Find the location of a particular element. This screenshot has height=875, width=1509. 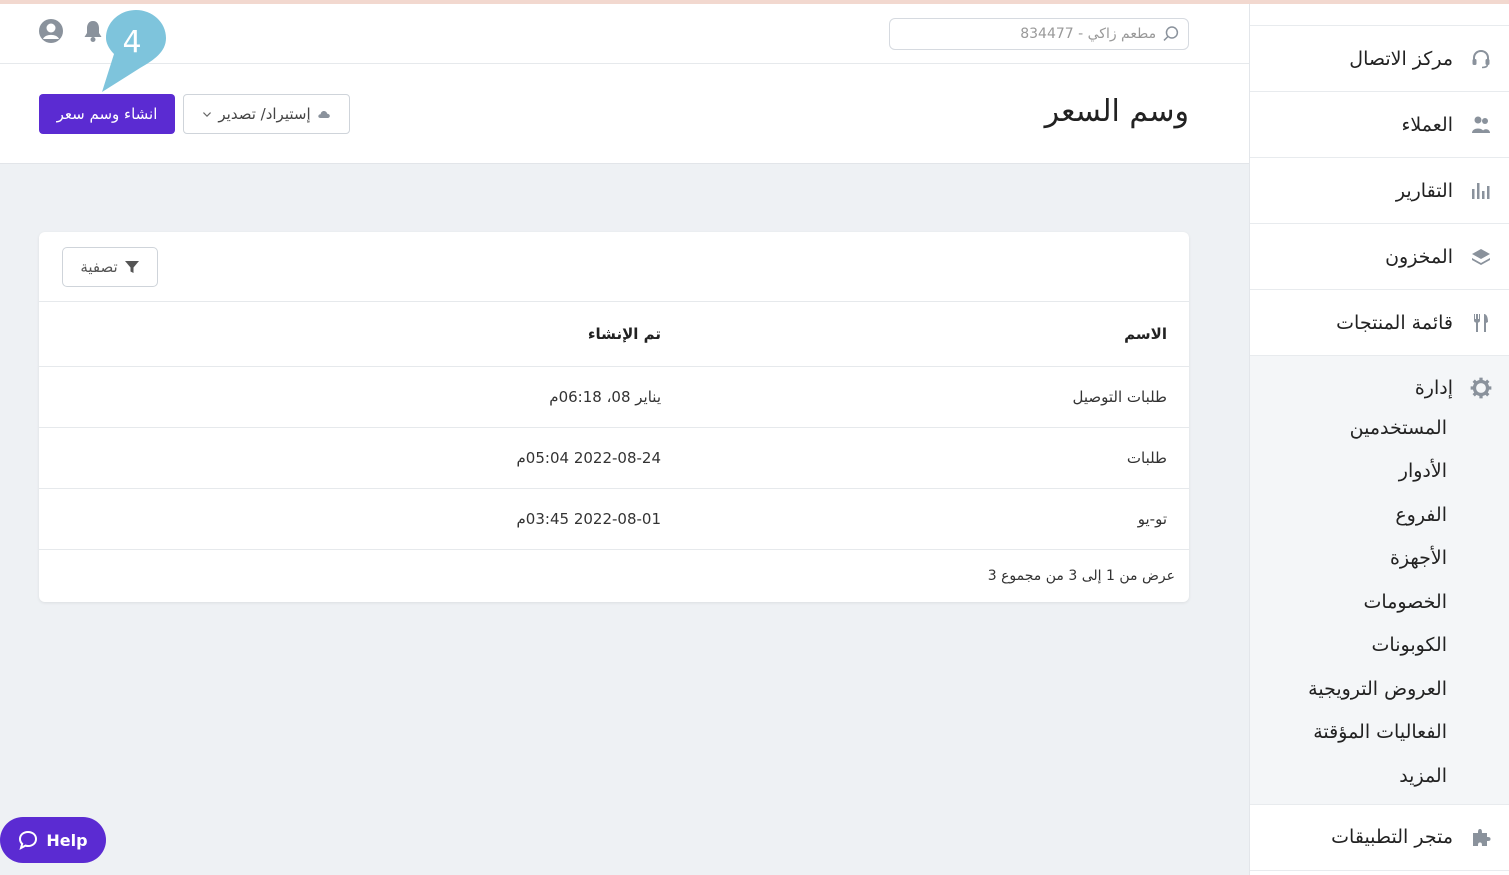

sidebar-subitem-branches: الفروع is located at coordinates (1379, 515).